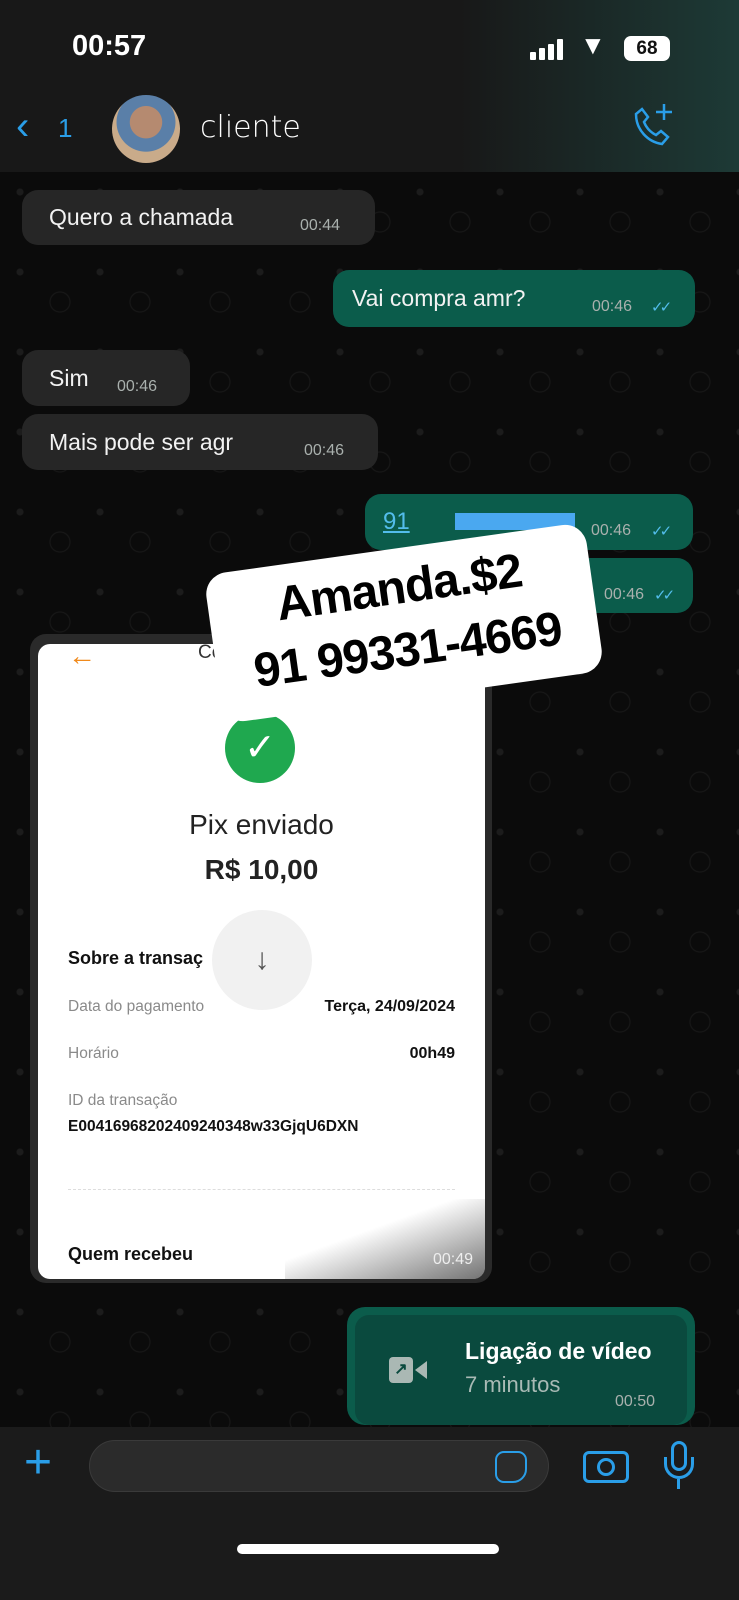  I want to click on transaction-id: E00416968202409240348w33GjqU6DXN, so click(213, 1126).